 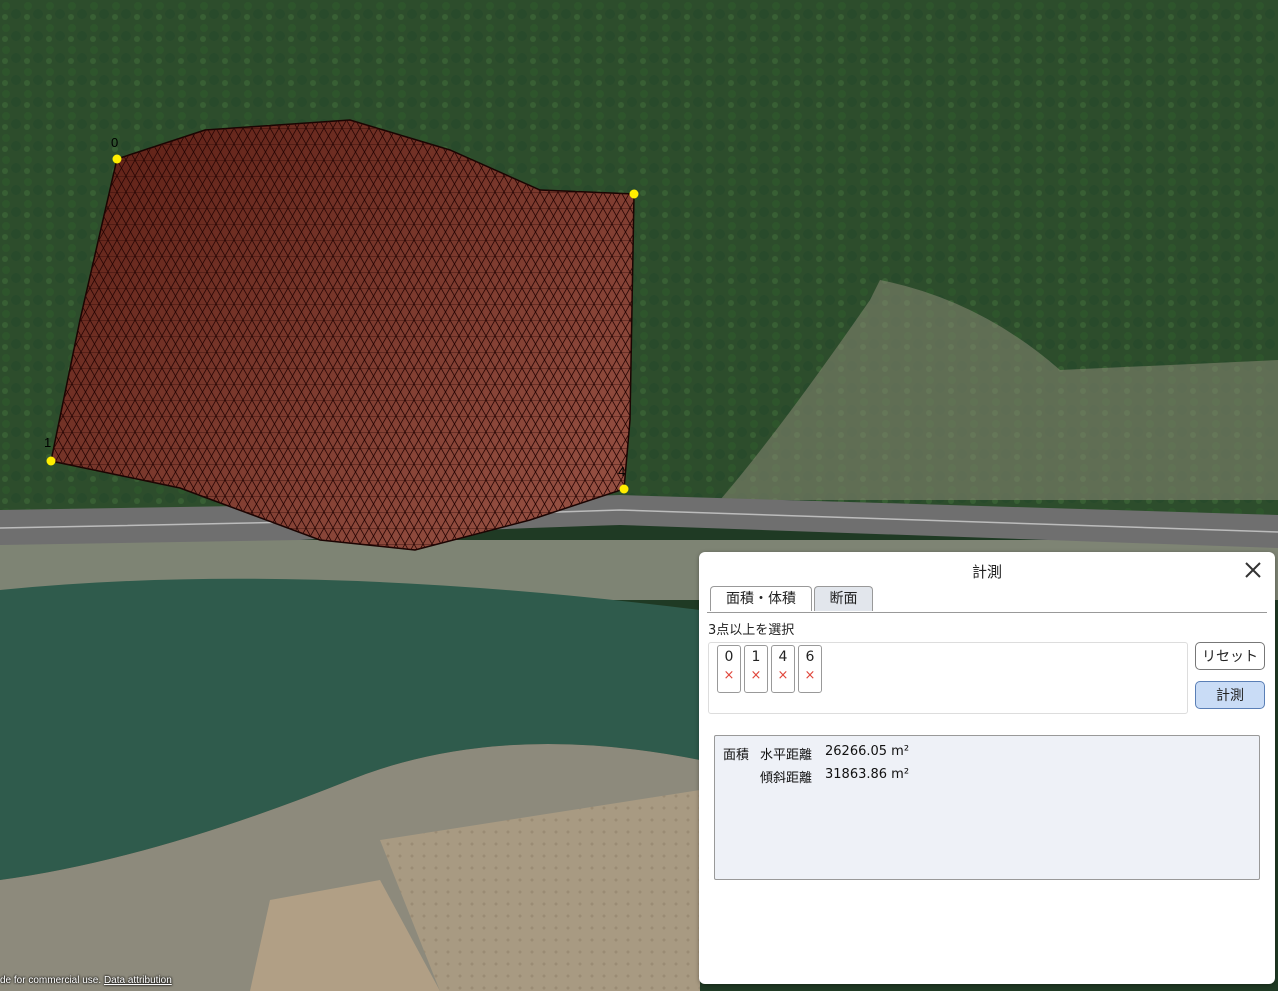 I want to click on result-box: 面積 水平距離 26266.05 m² 傾斜距離 31863.86 m², so click(x=987, y=807).